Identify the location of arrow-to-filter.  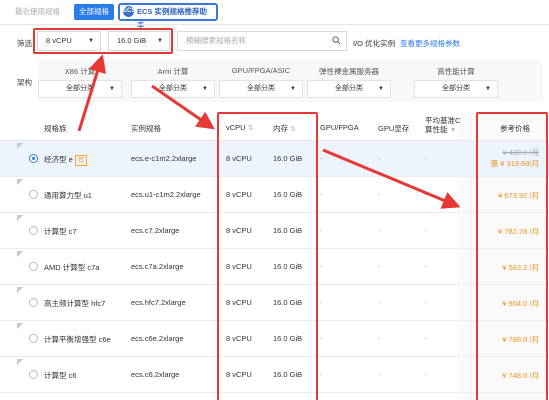
(92, 93).